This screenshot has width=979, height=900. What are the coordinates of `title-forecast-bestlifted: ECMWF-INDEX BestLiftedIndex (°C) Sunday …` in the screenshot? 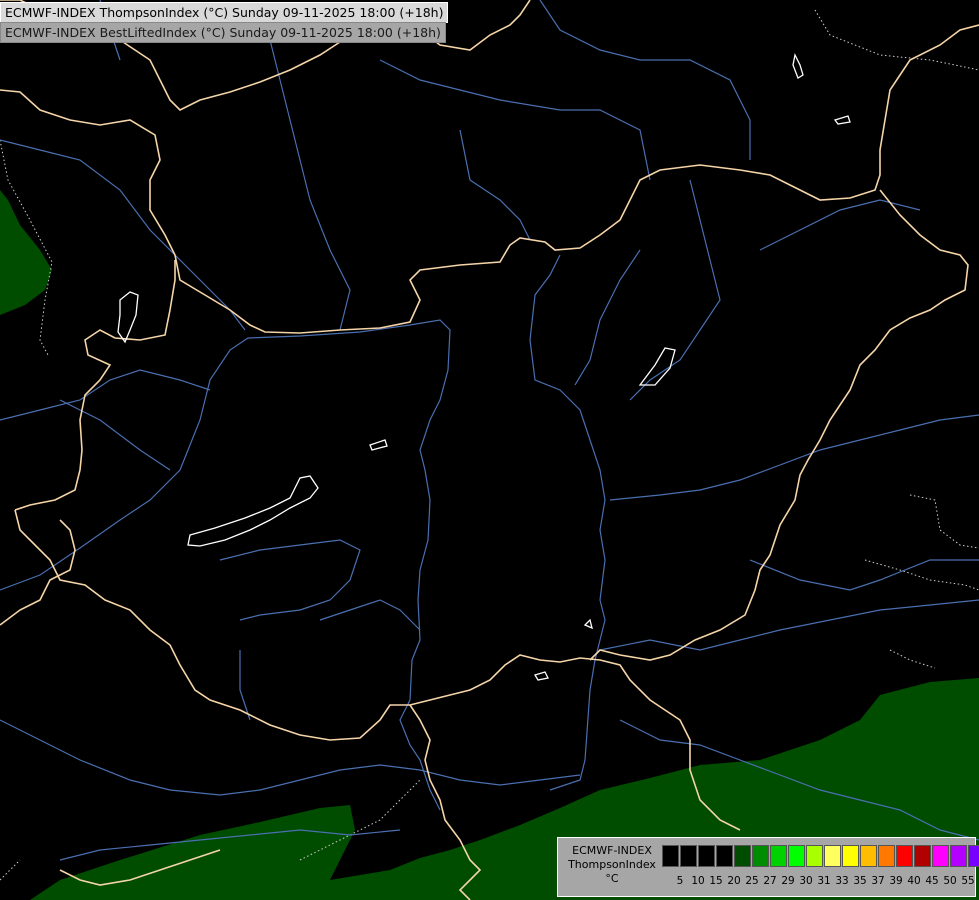 It's located at (223, 32).